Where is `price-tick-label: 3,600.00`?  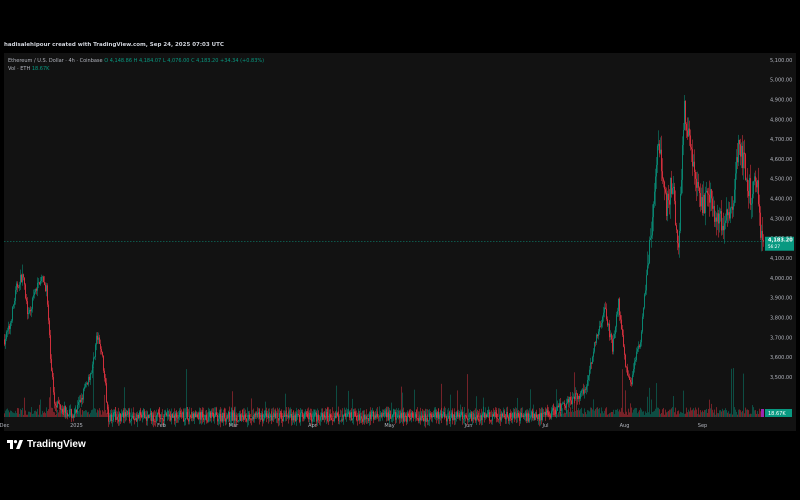
price-tick-label: 3,600.00 is located at coordinates (781, 358).